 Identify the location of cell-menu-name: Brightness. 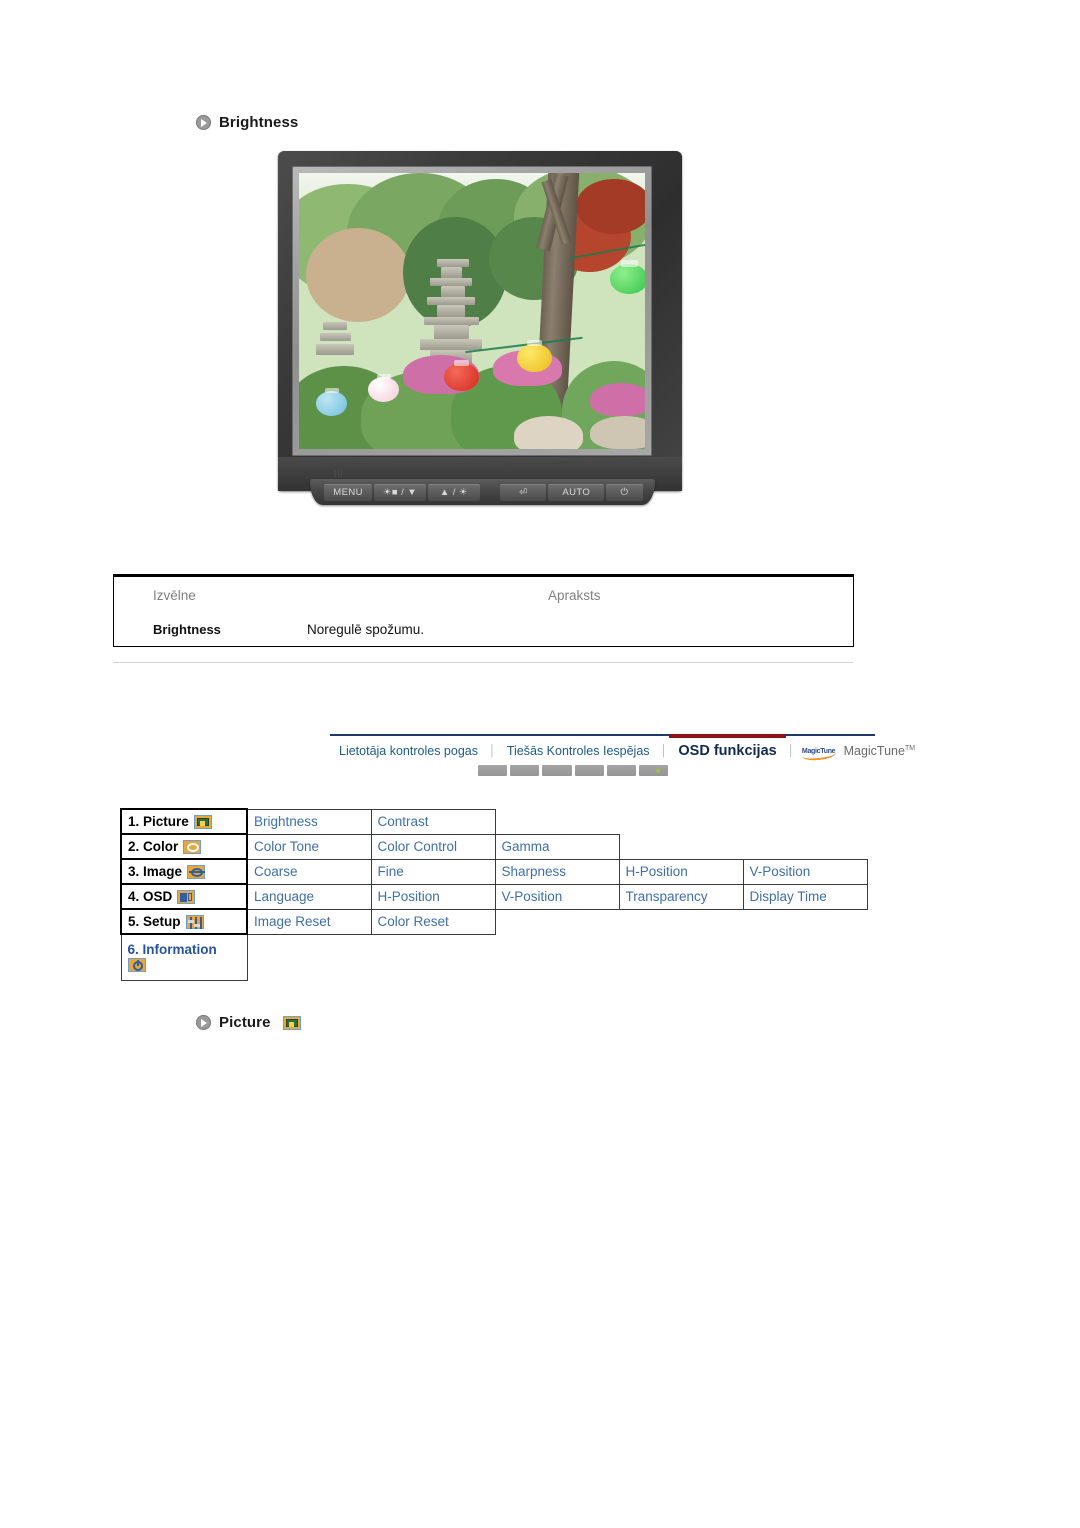
(206, 629).